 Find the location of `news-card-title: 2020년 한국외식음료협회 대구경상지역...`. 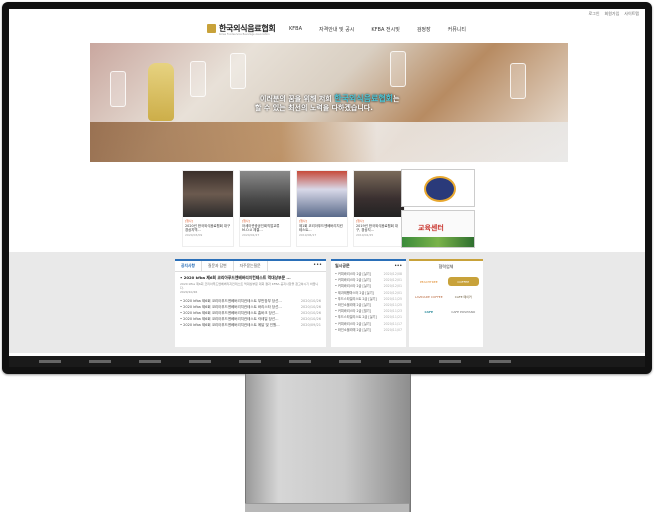

news-card-title: 2020년 한국외식음료협회 대구경상지역... is located at coordinates (208, 228).